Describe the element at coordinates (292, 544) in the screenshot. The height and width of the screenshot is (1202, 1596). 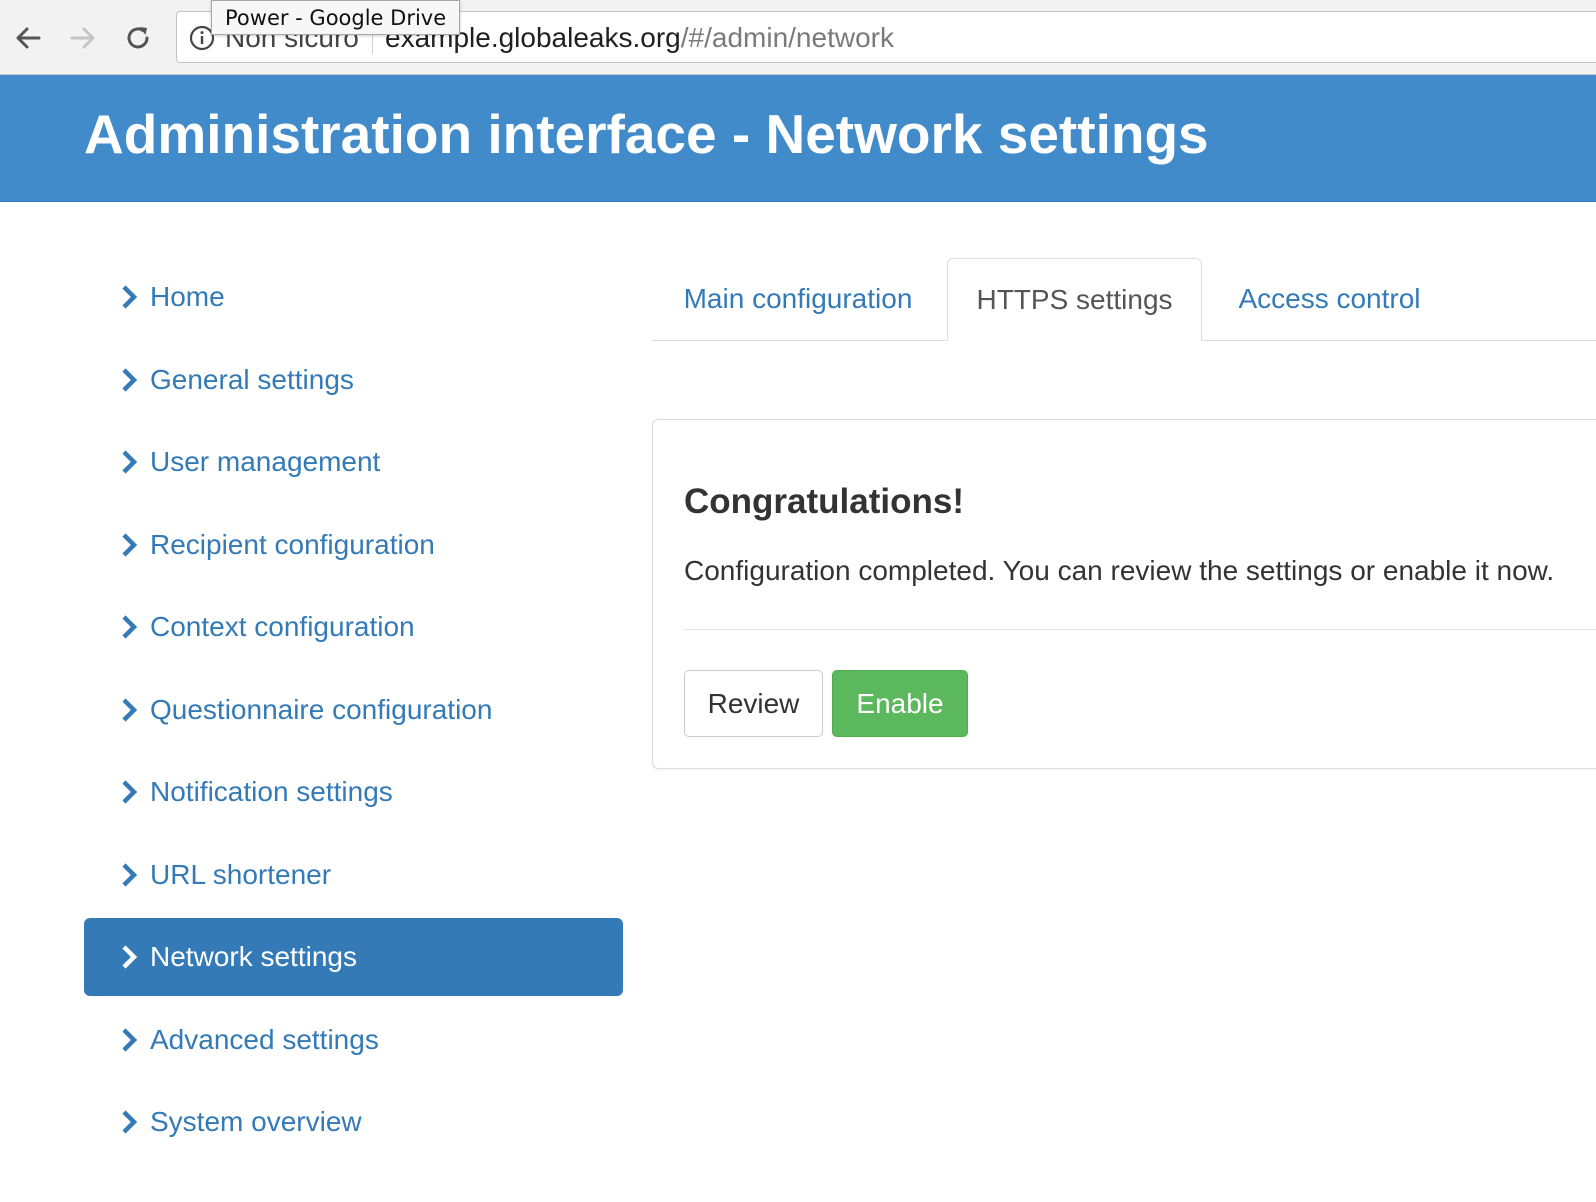
I see `sidebar-item-label: Recipient configuration` at that location.